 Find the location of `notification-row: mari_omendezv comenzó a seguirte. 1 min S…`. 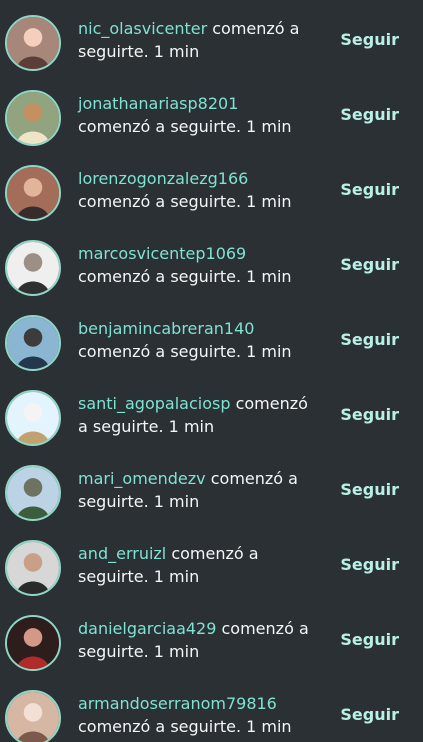

notification-row: mari_omendezv comenzó a seguirte. 1 min S… is located at coordinates (211, 492).